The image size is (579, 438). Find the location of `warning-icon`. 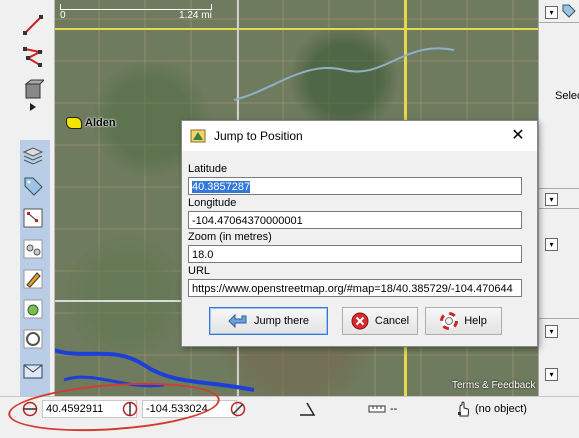

warning-icon is located at coordinates (33, 309).